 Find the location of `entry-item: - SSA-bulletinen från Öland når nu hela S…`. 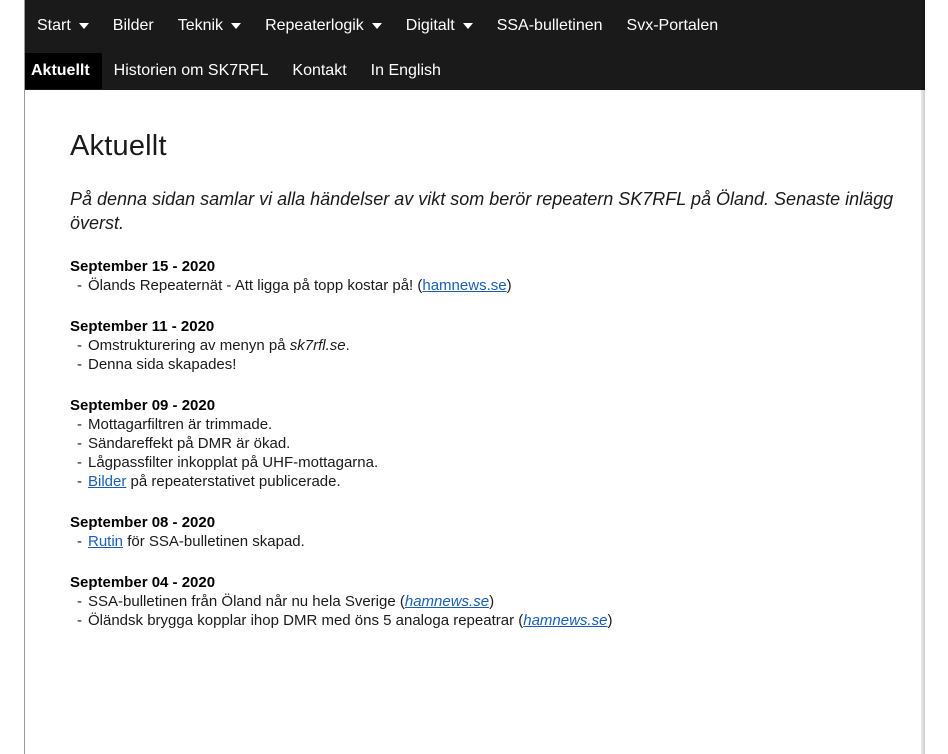

entry-item: - SSA-bulletinen från Öland når nu hela S… is located at coordinates (495, 601).